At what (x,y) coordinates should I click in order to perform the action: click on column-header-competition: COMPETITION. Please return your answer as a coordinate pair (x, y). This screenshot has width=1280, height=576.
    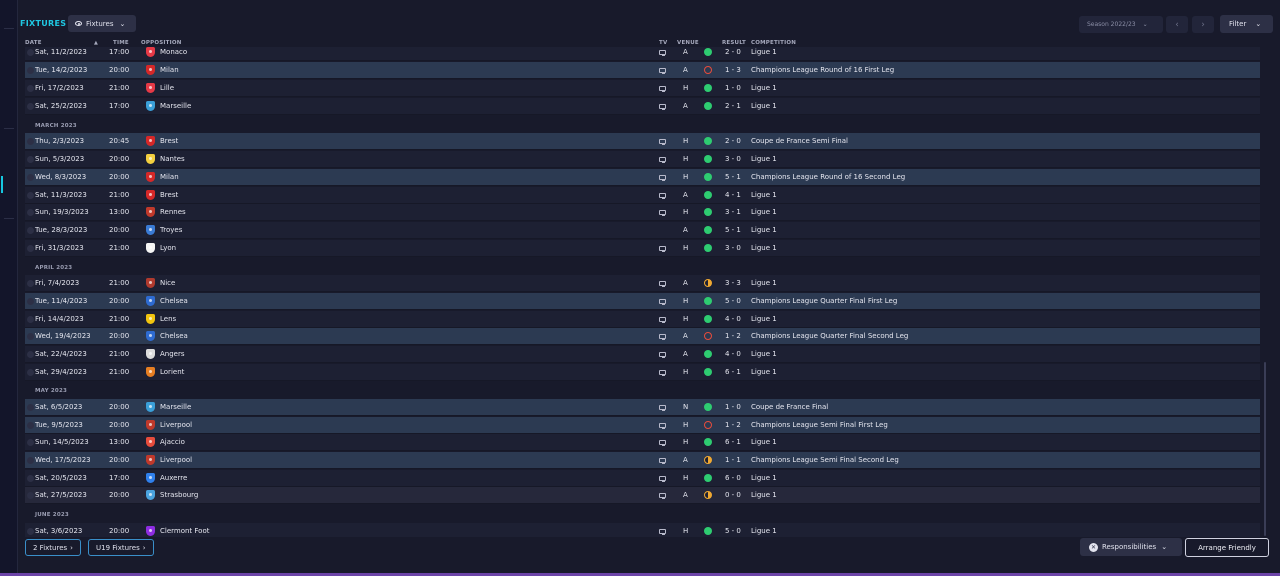
    Looking at the image, I should click on (773, 43).